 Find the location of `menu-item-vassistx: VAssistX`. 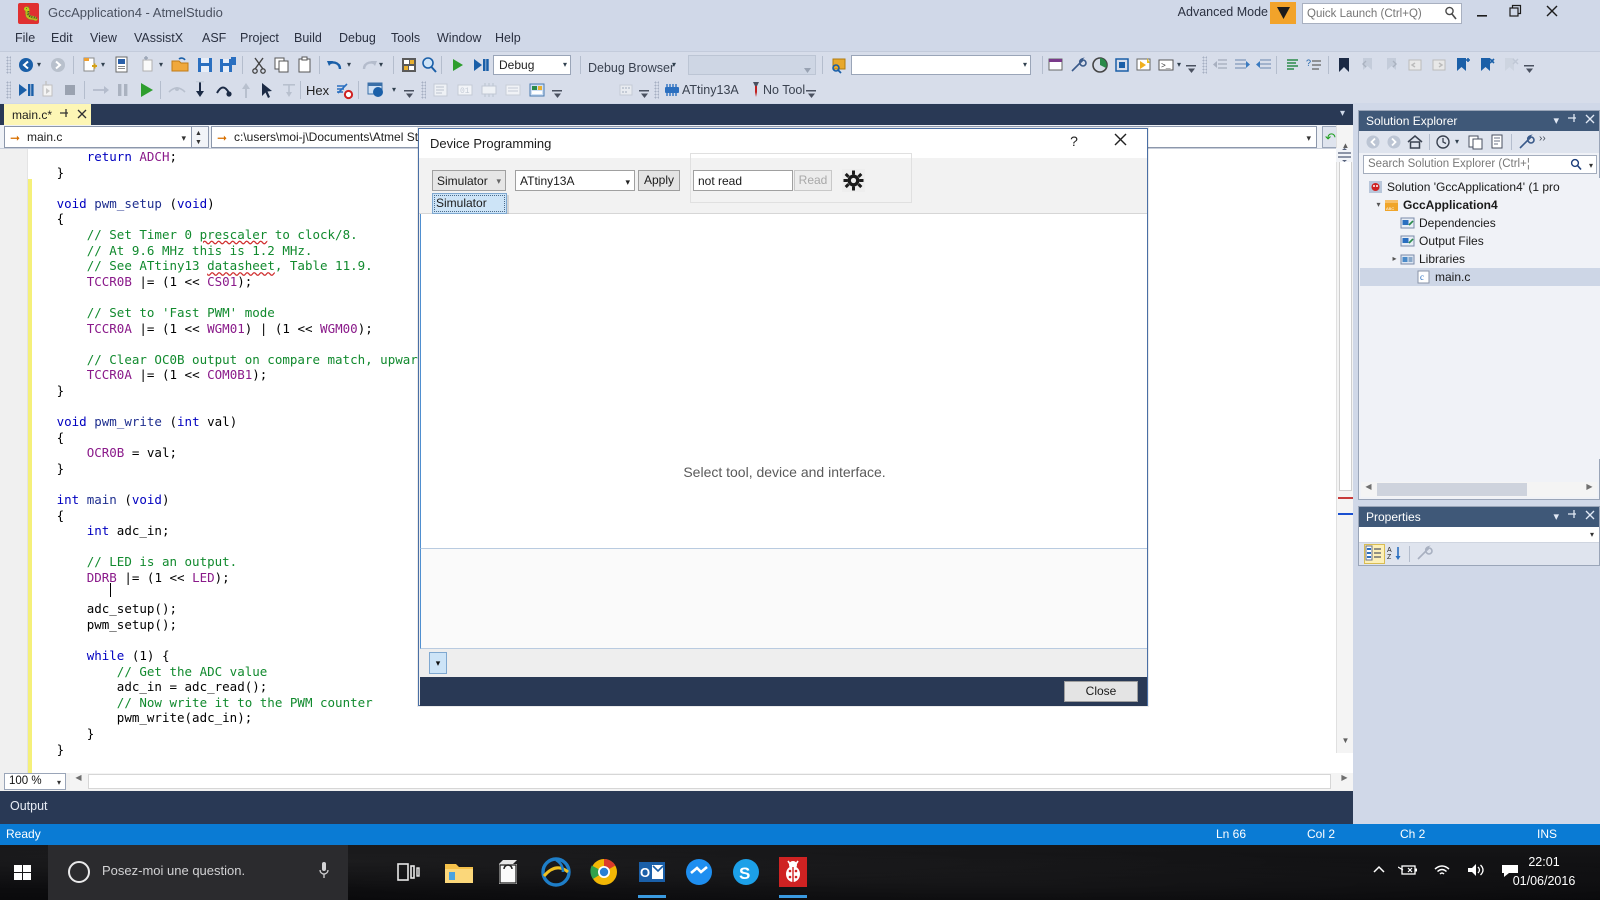

menu-item-vassistx: VAssistX is located at coordinates (158, 39).